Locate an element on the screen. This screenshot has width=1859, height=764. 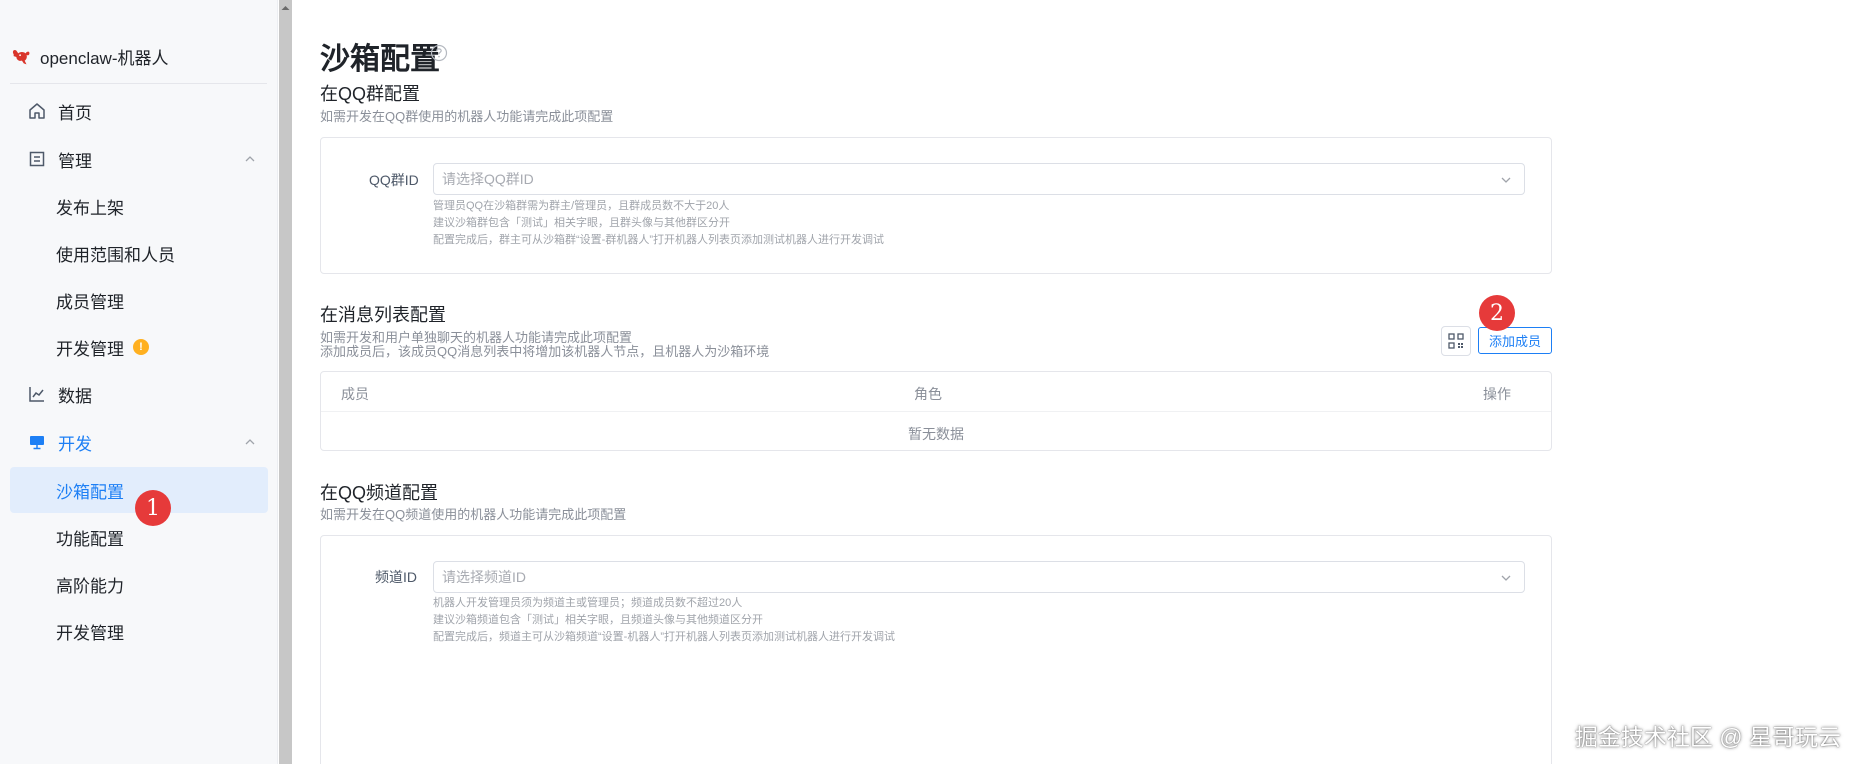
column-header-role: 角色 is located at coordinates (928, 394).